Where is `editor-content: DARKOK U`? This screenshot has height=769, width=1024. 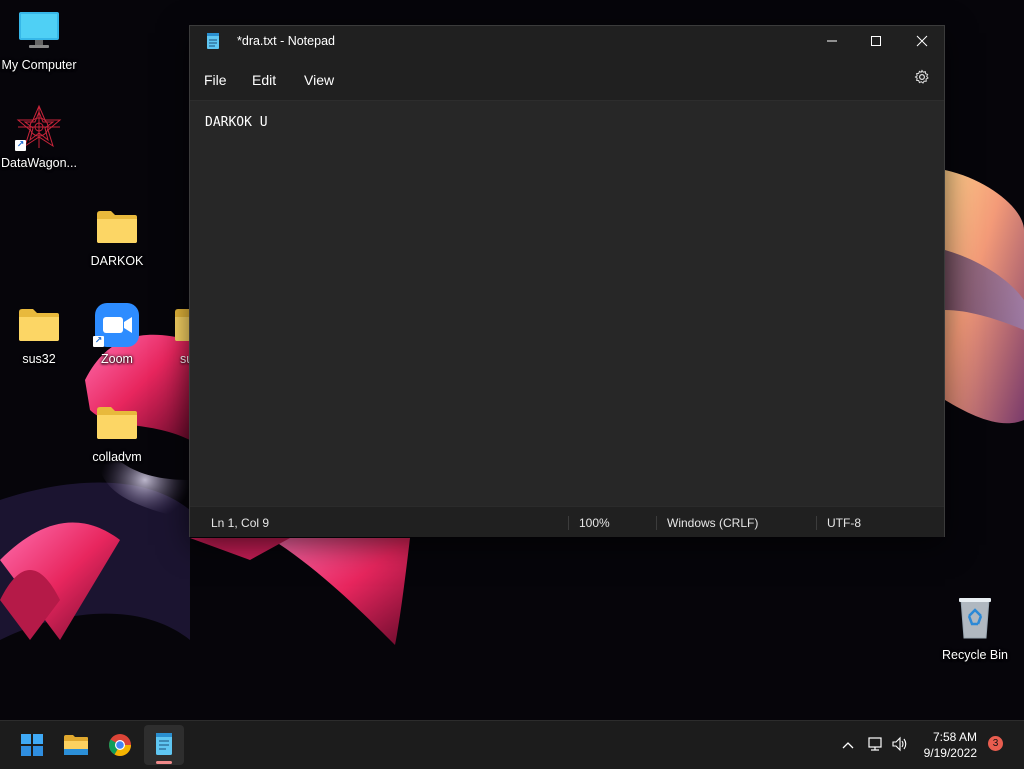 editor-content: DARKOK U is located at coordinates (236, 122).